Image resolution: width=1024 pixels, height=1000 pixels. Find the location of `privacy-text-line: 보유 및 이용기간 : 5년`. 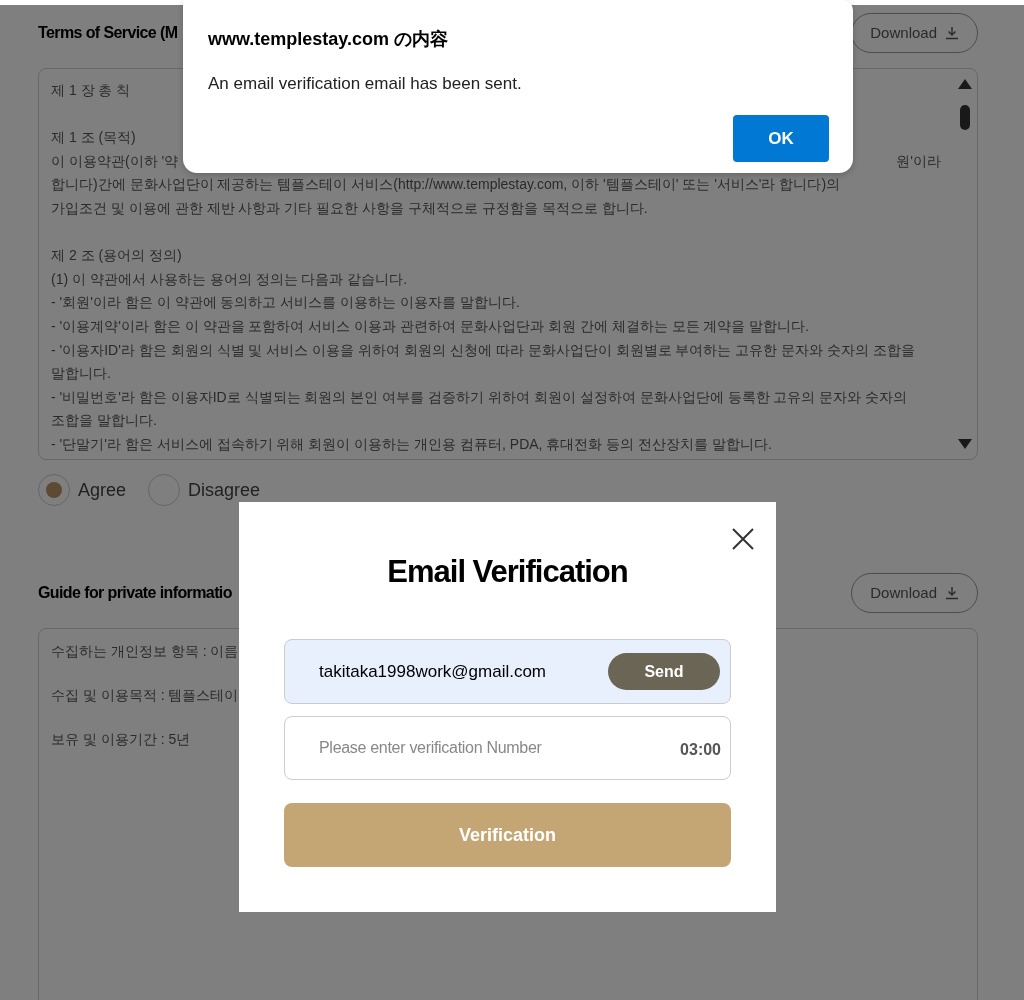

privacy-text-line: 보유 및 이용기간 : 5년 is located at coordinates (121, 739).